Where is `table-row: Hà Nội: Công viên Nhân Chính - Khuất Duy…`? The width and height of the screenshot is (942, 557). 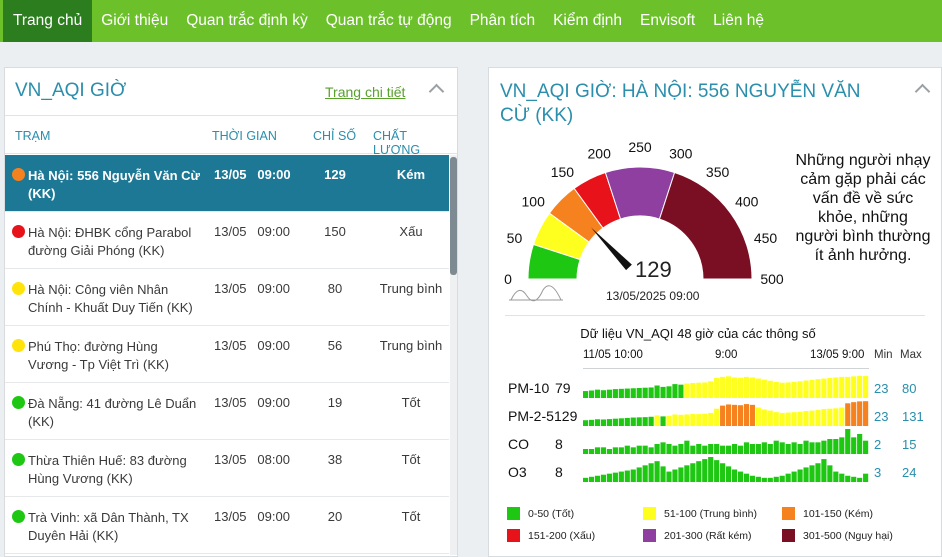
table-row: Hà Nội: Công viên Nhân Chính - Khuất Duy… is located at coordinates (227, 297).